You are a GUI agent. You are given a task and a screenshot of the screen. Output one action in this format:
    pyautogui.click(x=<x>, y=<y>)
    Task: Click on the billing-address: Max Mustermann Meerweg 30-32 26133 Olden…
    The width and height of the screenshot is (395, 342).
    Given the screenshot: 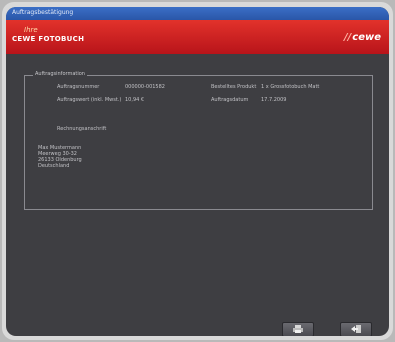 What is the action you would take?
    pyautogui.click(x=60, y=157)
    